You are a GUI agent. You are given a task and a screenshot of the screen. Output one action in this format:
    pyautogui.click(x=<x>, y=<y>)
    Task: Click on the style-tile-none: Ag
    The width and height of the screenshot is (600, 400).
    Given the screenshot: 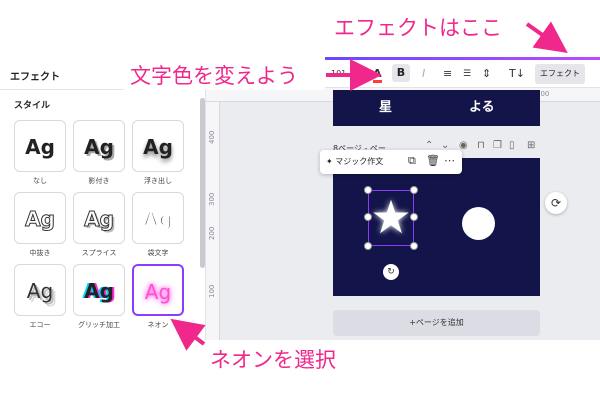 What is the action you would take?
    pyautogui.click(x=40, y=146)
    